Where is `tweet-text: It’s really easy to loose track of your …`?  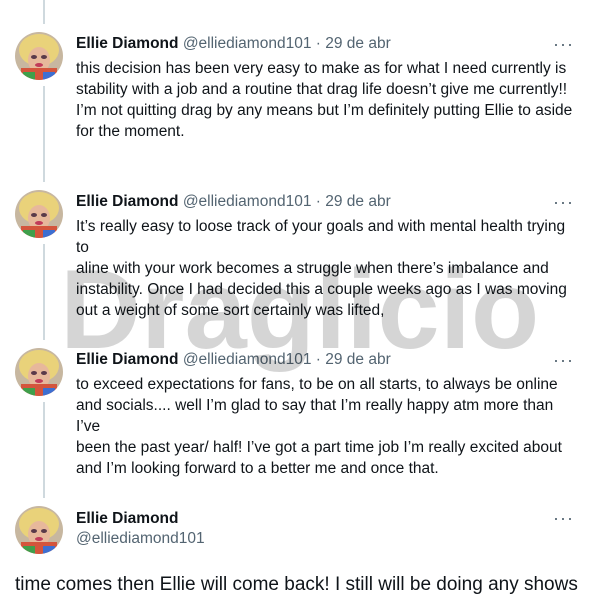
tweet-text: It’s really easy to loose track of your … is located at coordinates (321, 268).